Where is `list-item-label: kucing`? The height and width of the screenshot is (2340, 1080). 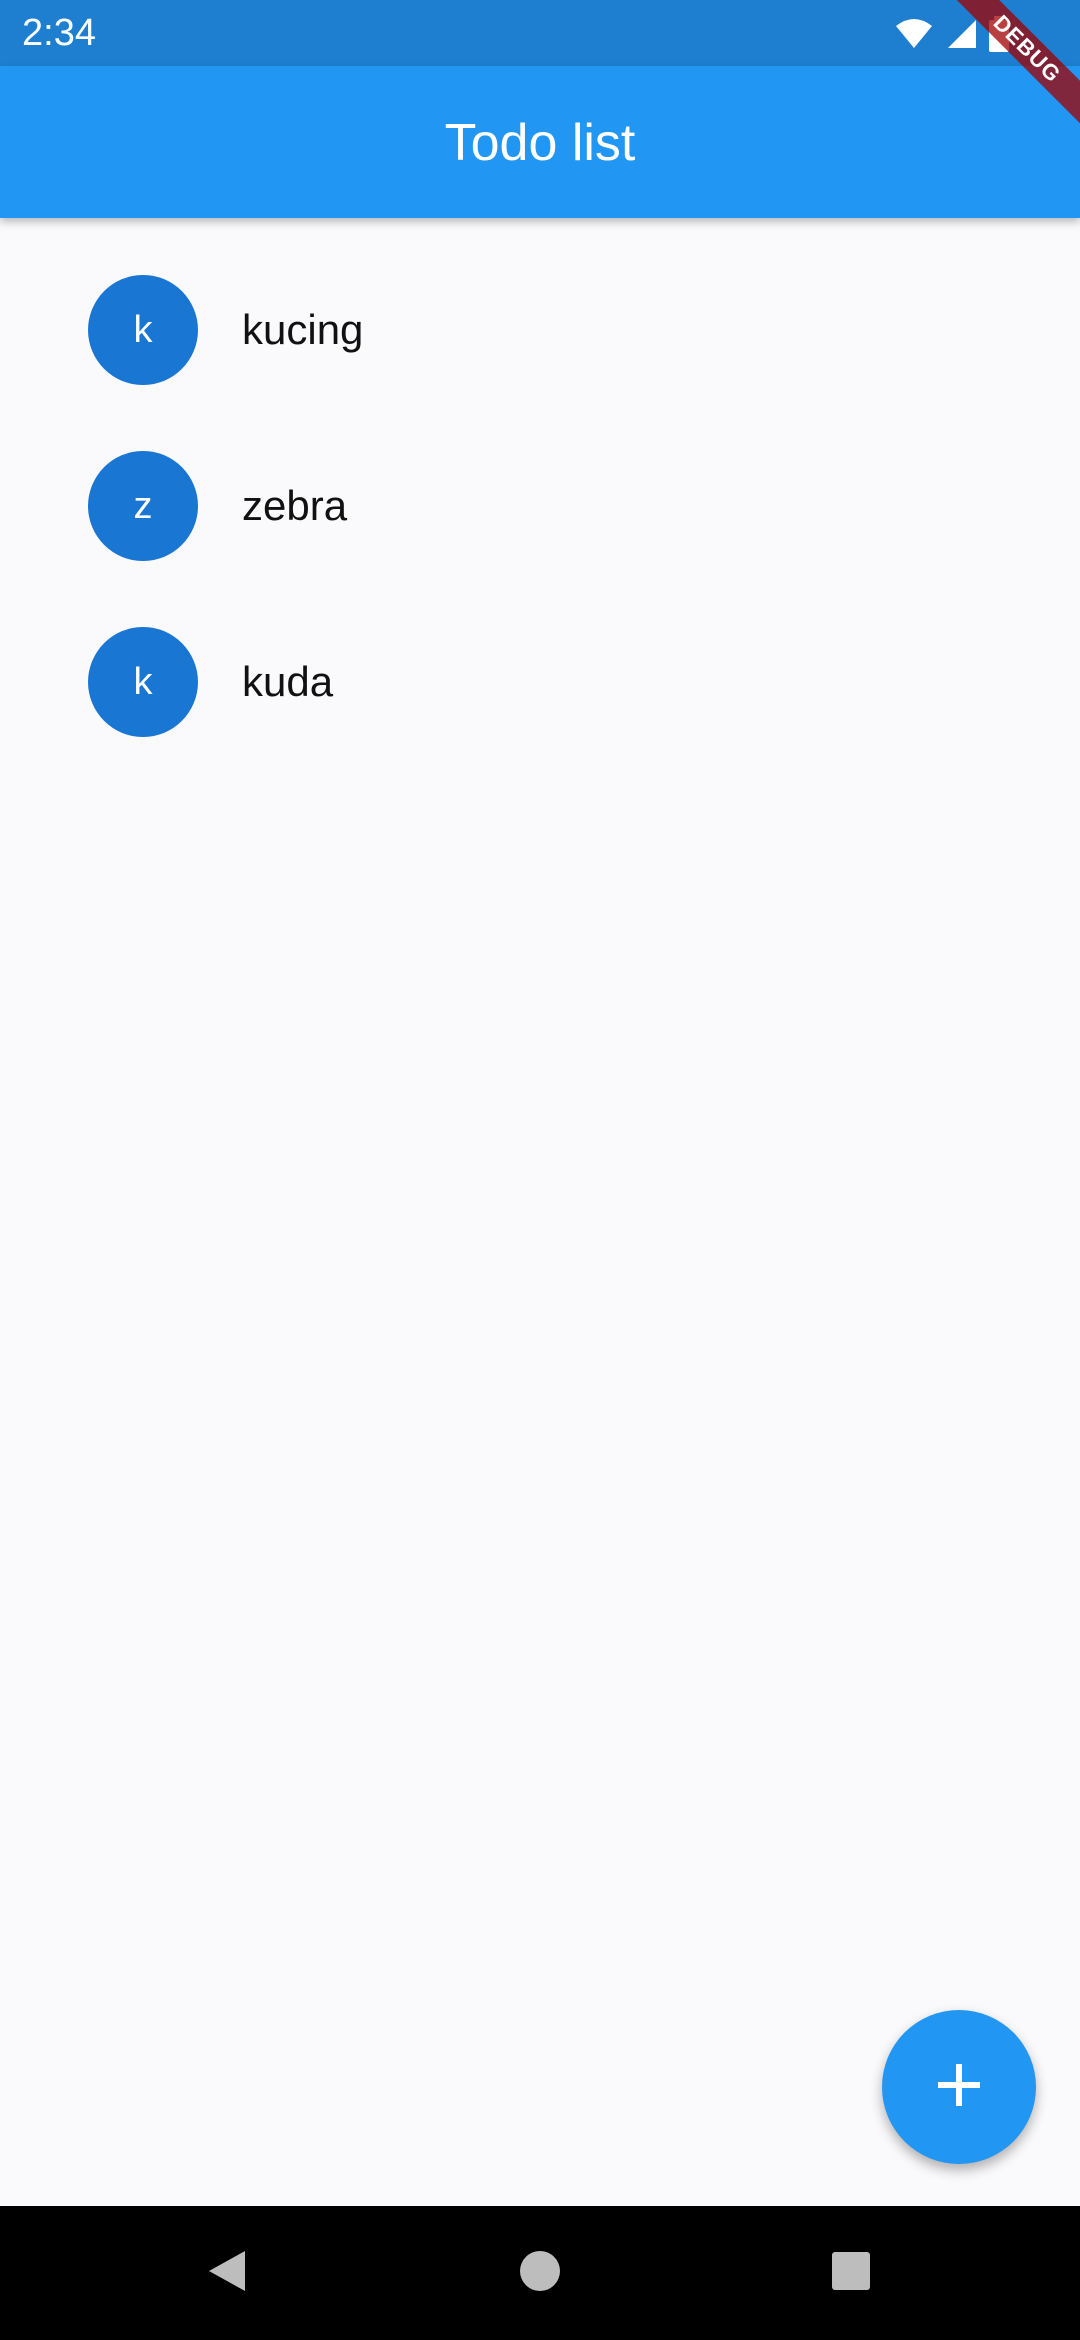 list-item-label: kucing is located at coordinates (303, 329).